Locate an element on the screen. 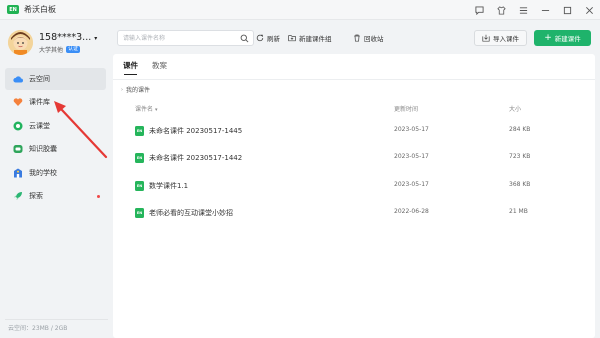 Image resolution: width=600 pixels, height=338 pixels. title-bar: EN 希沃白板 is located at coordinates (300, 10).